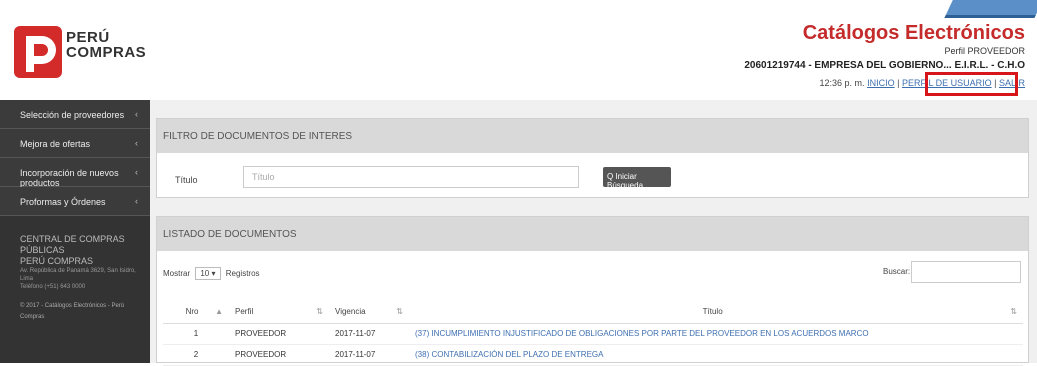 This screenshot has height=366, width=1037. I want to click on user-profile-type: Perfil PROVEEDOR, so click(984, 51).